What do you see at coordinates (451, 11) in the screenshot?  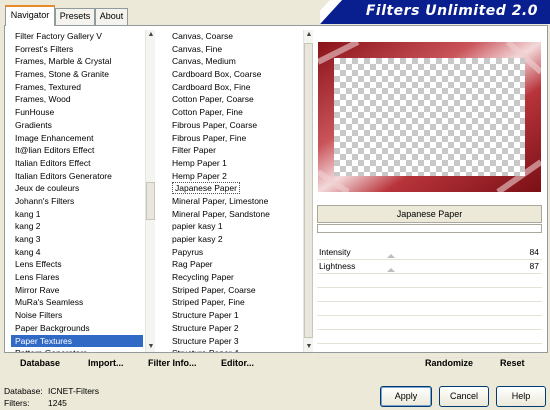 I see `banner-title: Filters Unlimited 2.0` at bounding box center [451, 11].